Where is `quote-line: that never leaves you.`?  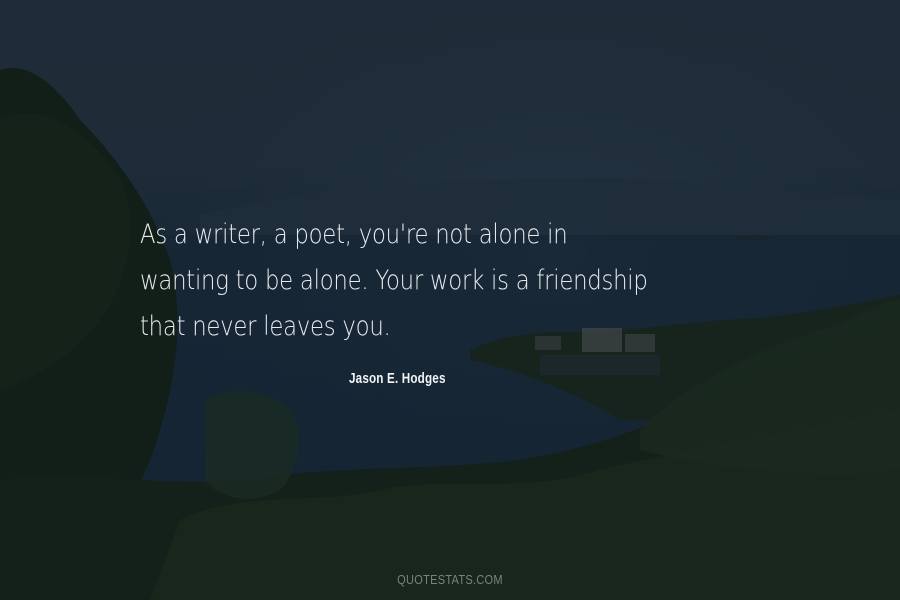
quote-line: that never leaves you. is located at coordinates (265, 326).